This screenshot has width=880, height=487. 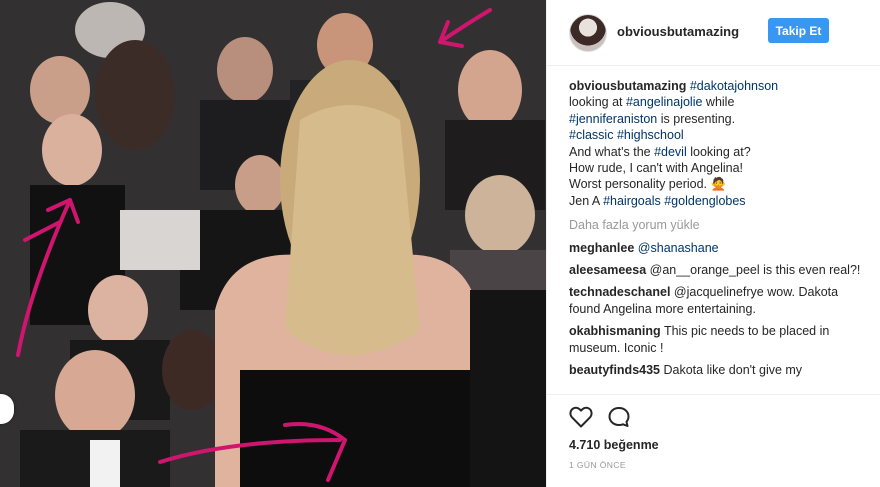 I want to click on comment-username: aleesameesa, so click(x=607, y=270).